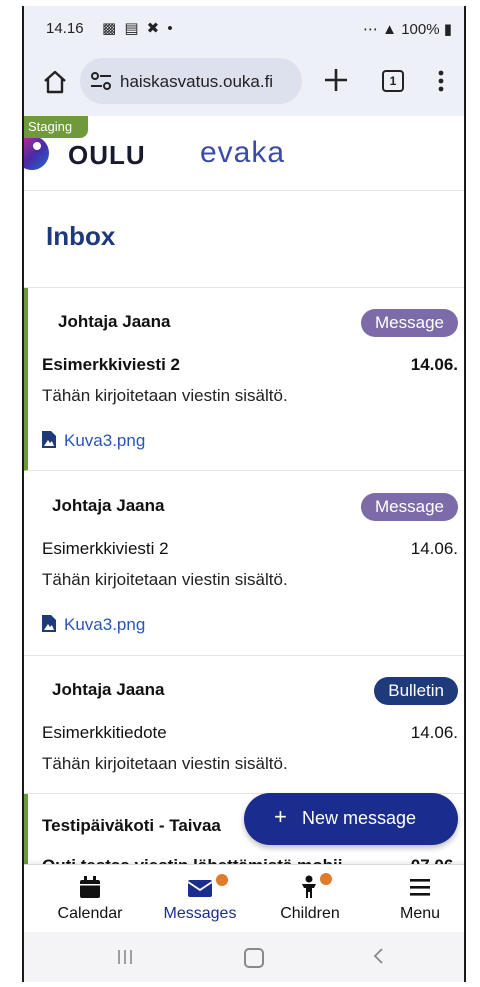 This screenshot has width=480, height=987. I want to click on system-navigation-bar, so click(244, 957).